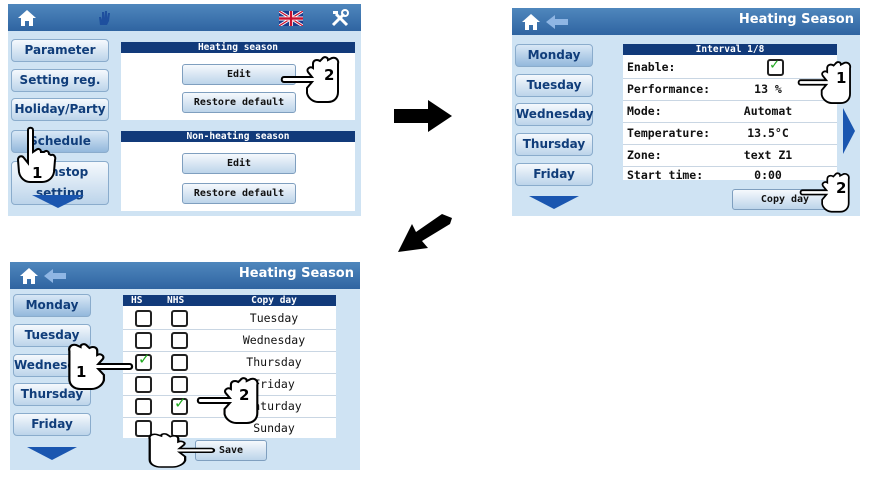  I want to click on day-tuesday: Tuesday, so click(554, 85).